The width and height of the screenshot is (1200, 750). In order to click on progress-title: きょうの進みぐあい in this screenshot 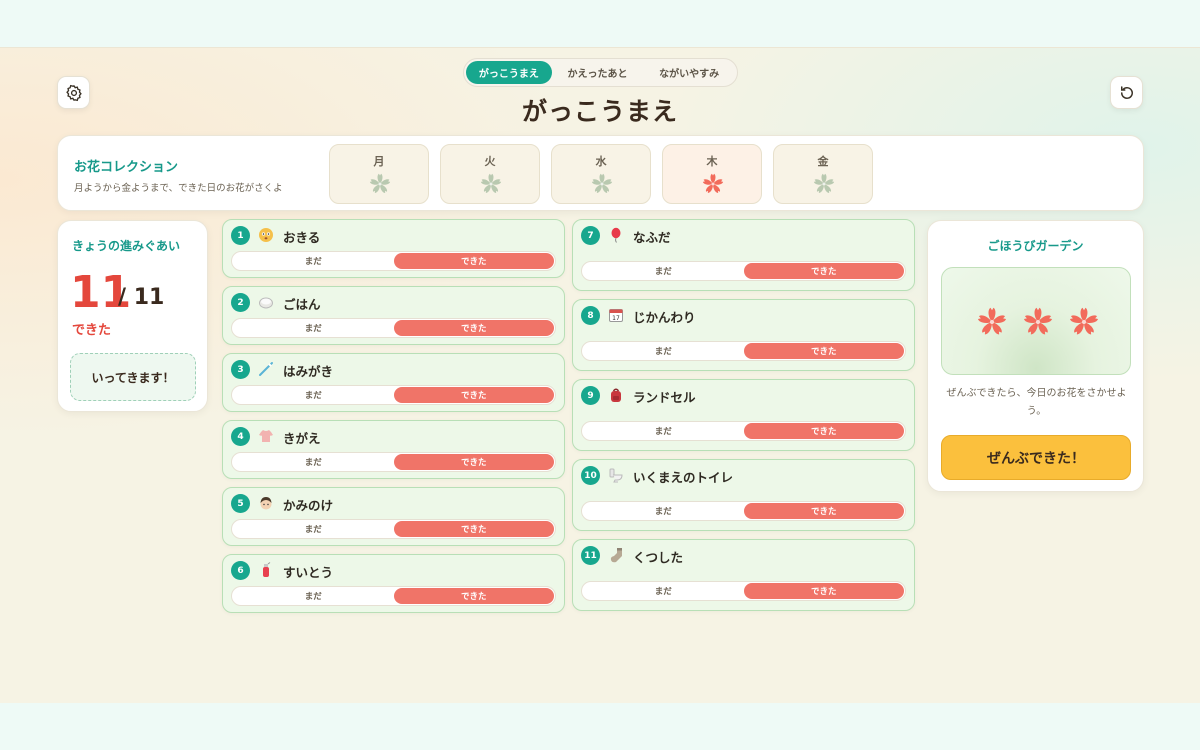, I will do `click(126, 246)`.